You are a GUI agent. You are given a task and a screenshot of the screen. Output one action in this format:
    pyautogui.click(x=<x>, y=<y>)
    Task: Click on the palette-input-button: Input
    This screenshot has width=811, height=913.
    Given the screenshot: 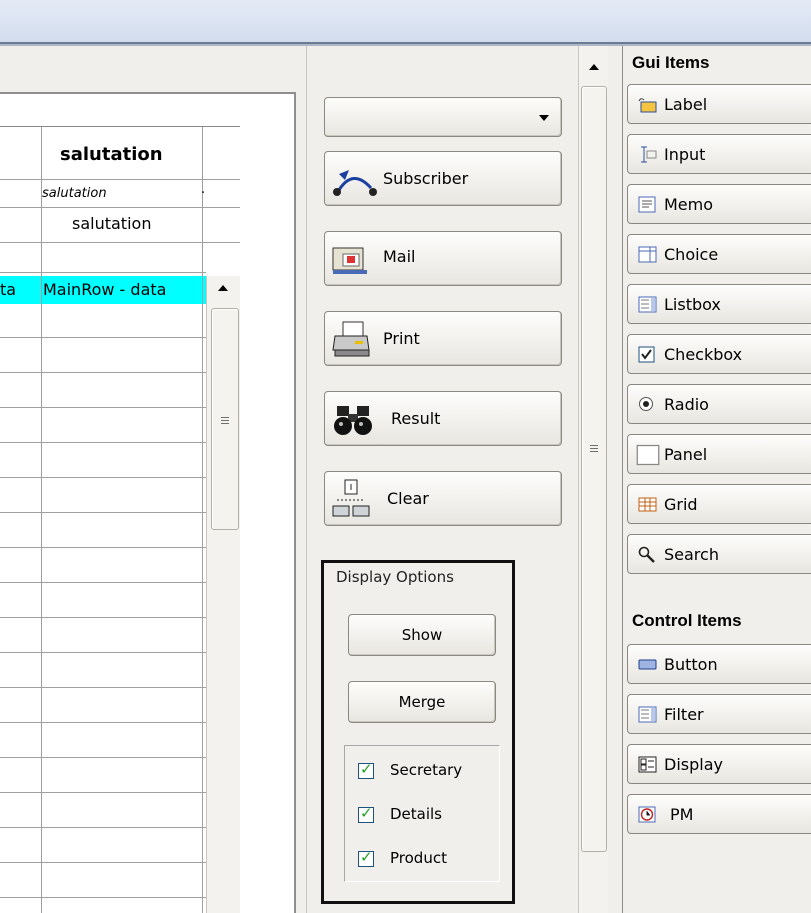 What is the action you would take?
    pyautogui.click(x=719, y=154)
    